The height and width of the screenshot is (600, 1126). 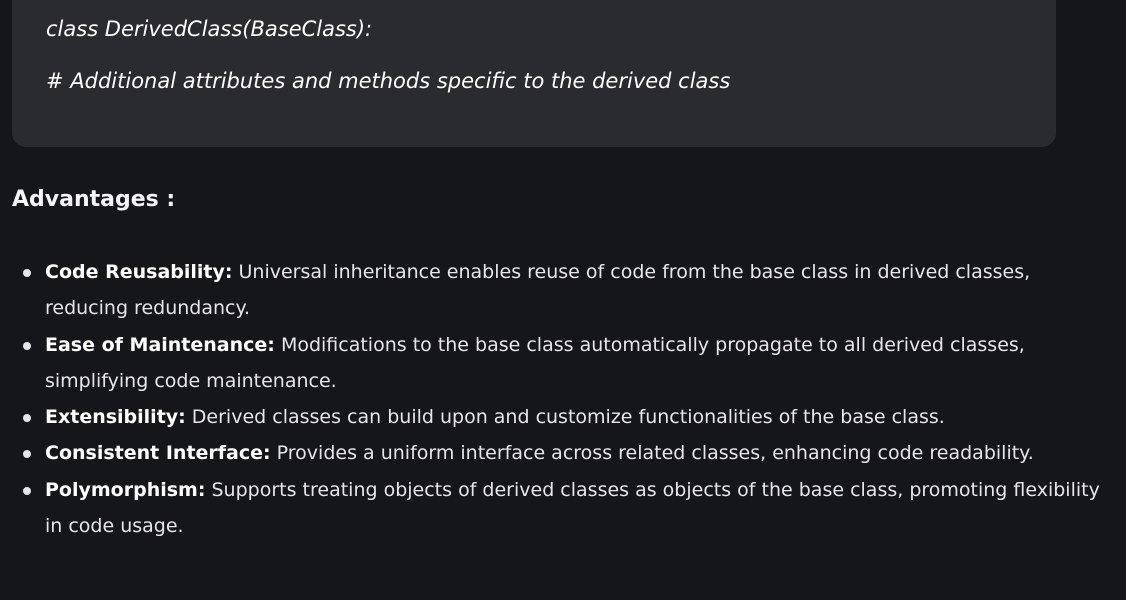 What do you see at coordinates (125, 489) in the screenshot?
I see `advantage-term: Polymorphism:` at bounding box center [125, 489].